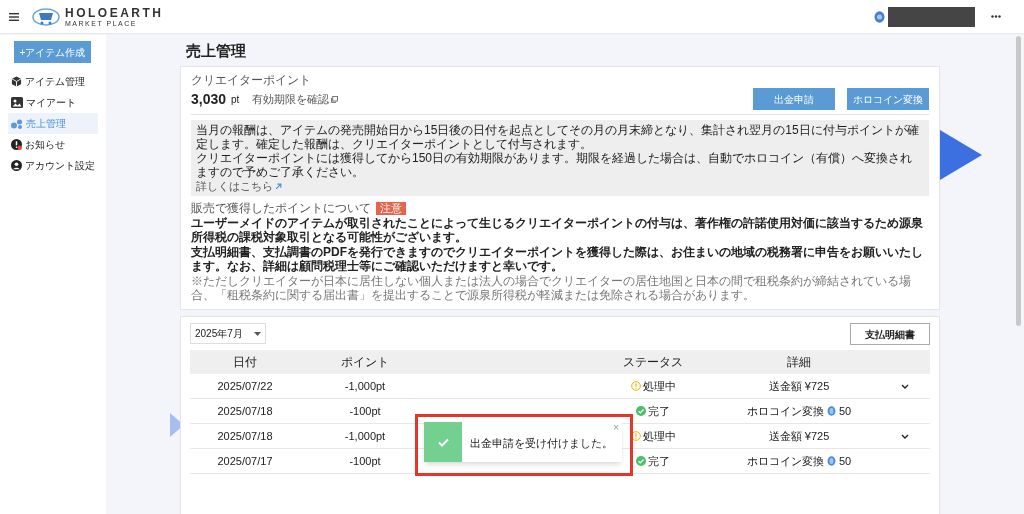 The width and height of the screenshot is (1024, 514). I want to click on arrow-icon, so click(278, 186).